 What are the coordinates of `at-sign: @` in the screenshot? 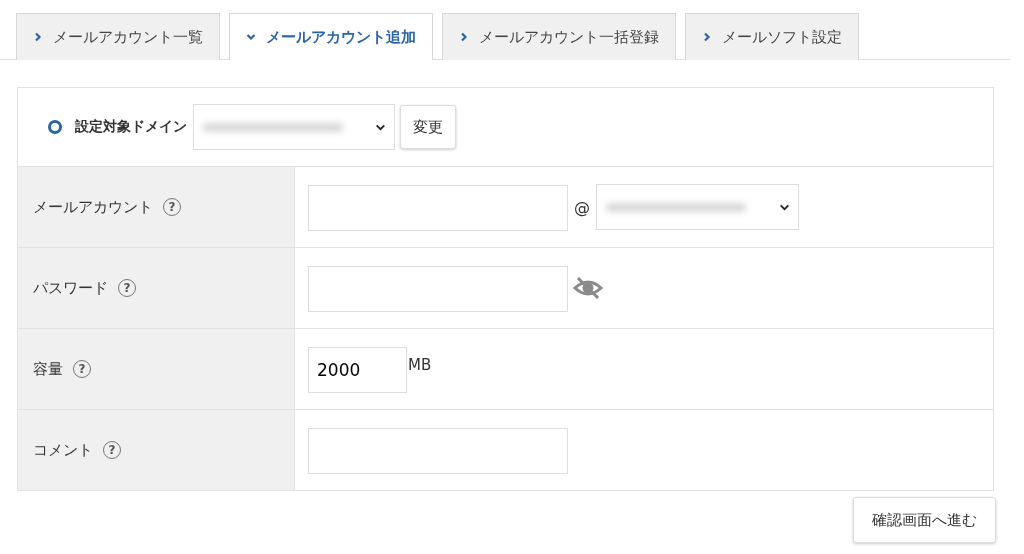 It's located at (582, 207).